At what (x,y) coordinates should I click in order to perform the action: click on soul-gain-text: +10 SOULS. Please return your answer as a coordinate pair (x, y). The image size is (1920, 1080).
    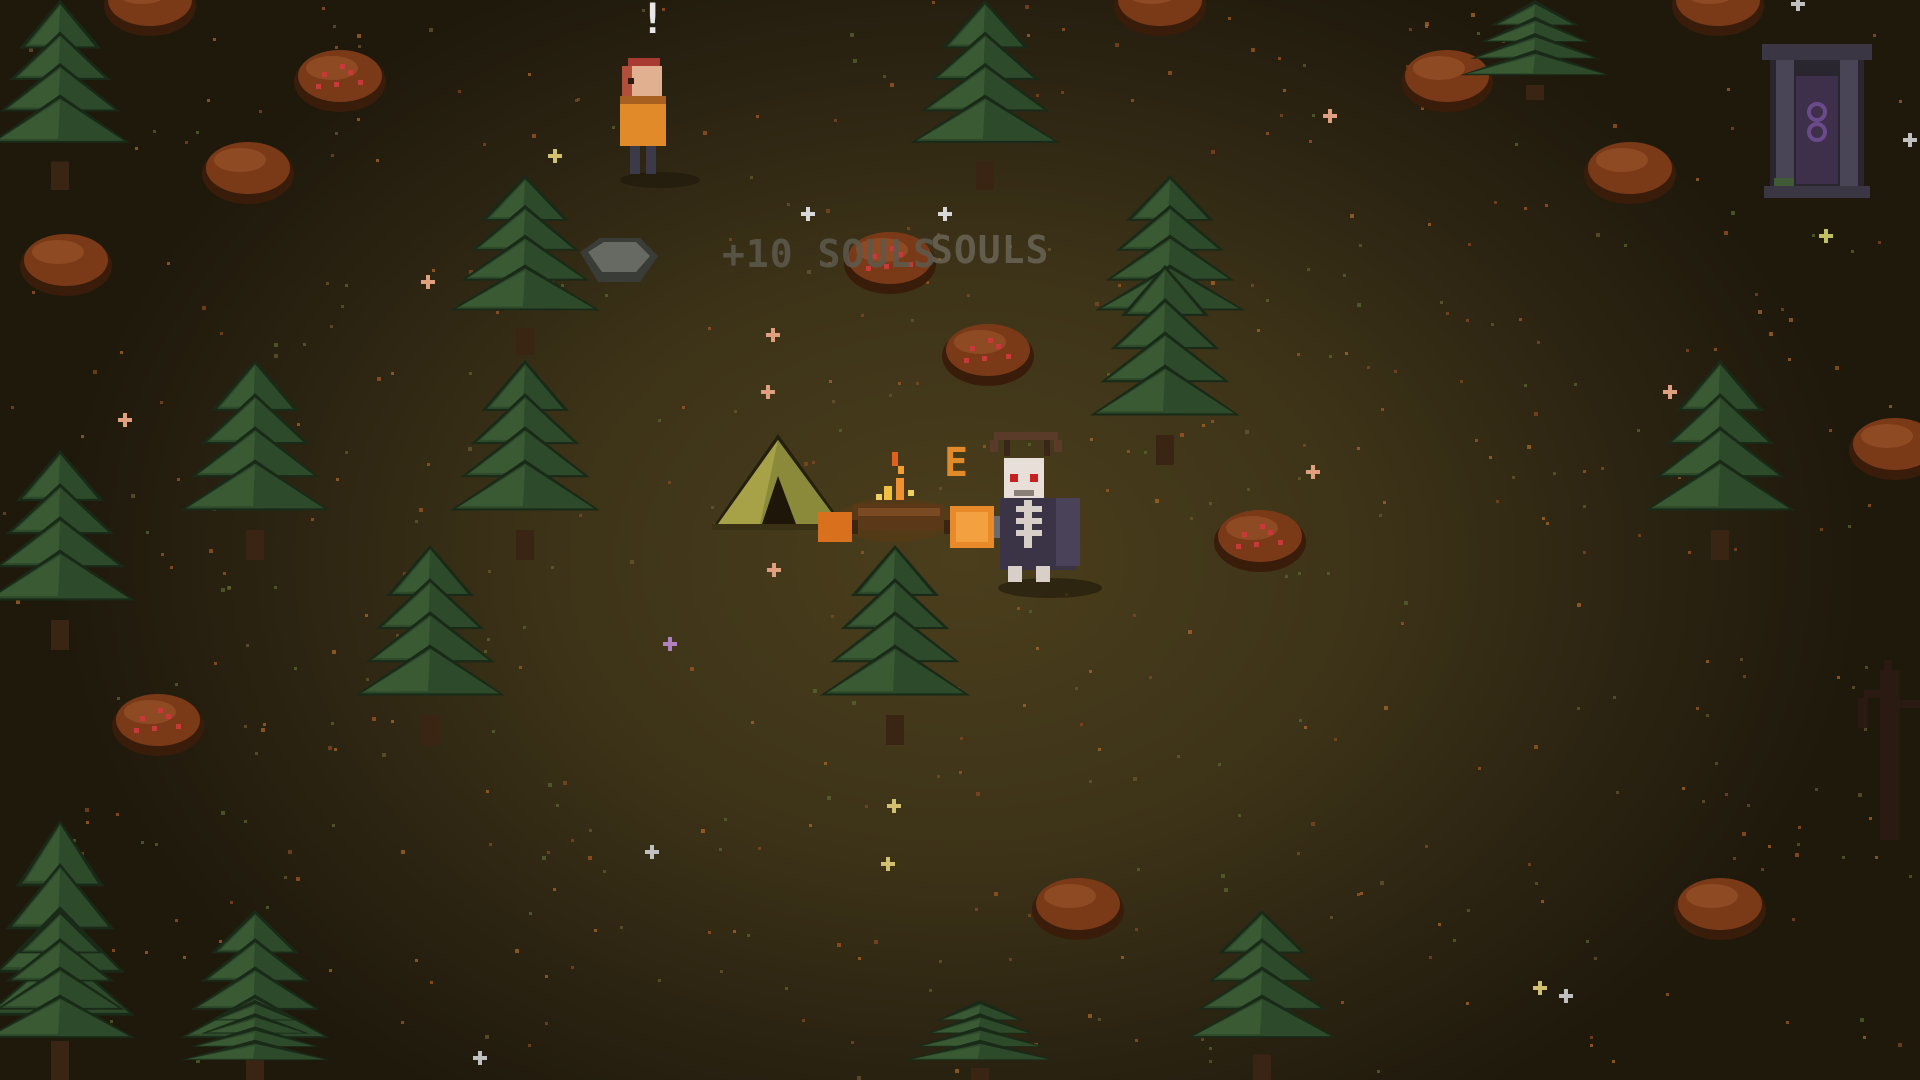
    Looking at the image, I should click on (829, 254).